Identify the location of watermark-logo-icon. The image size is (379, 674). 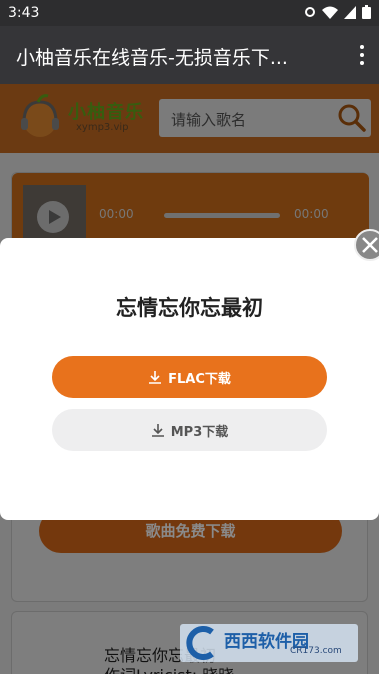
(200, 643).